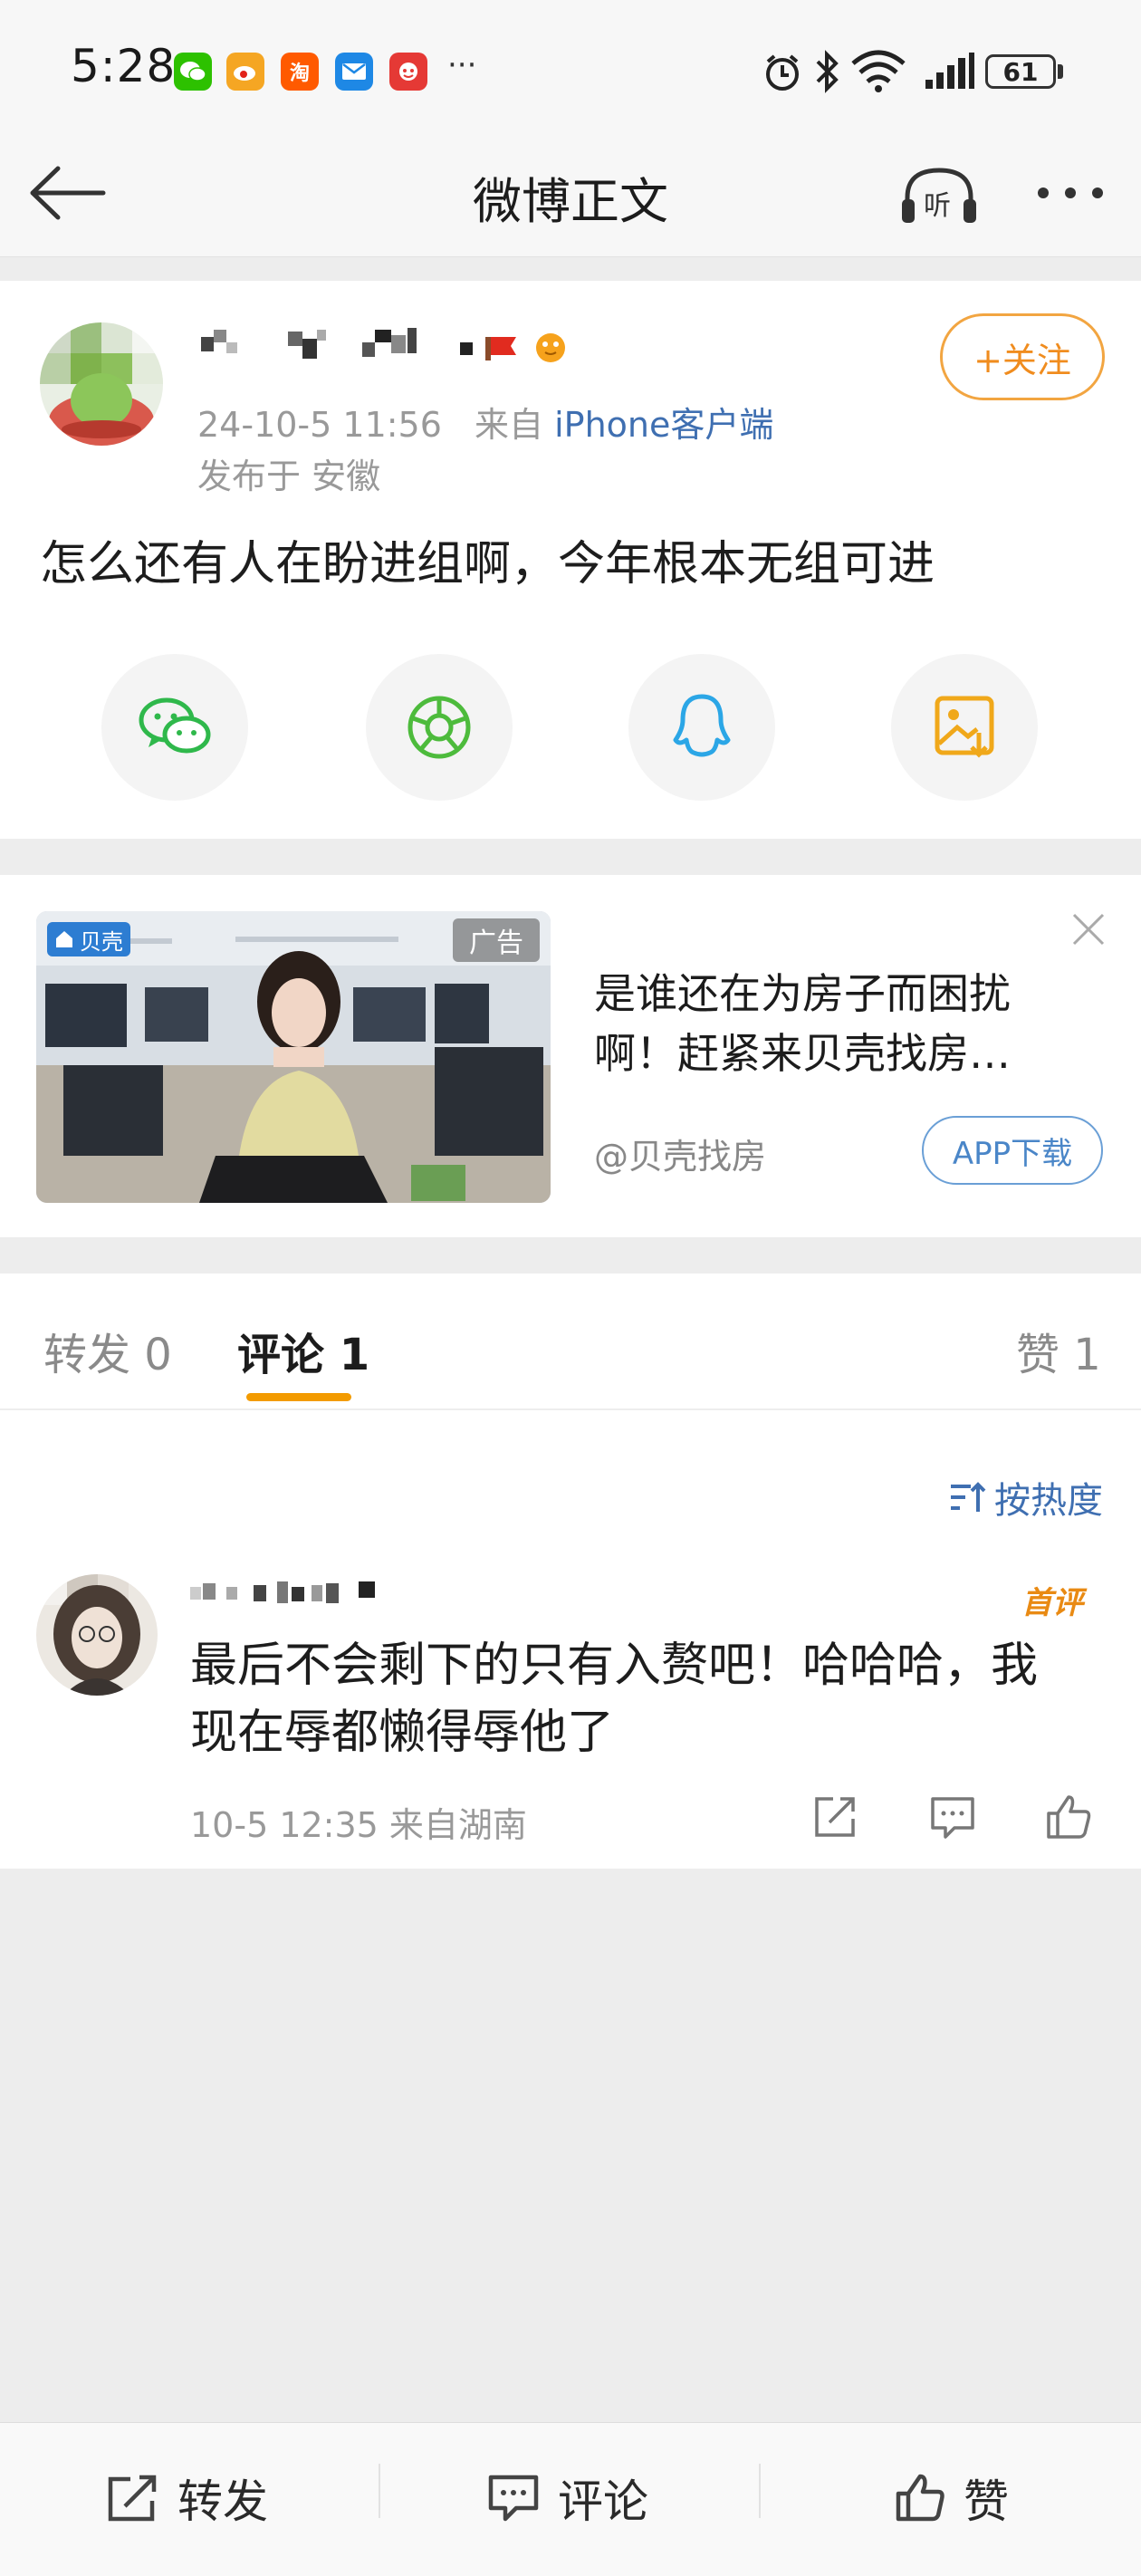 The image size is (1141, 2576). Describe the element at coordinates (664, 425) in the screenshot. I see `post-source: iPhone客户端` at that location.